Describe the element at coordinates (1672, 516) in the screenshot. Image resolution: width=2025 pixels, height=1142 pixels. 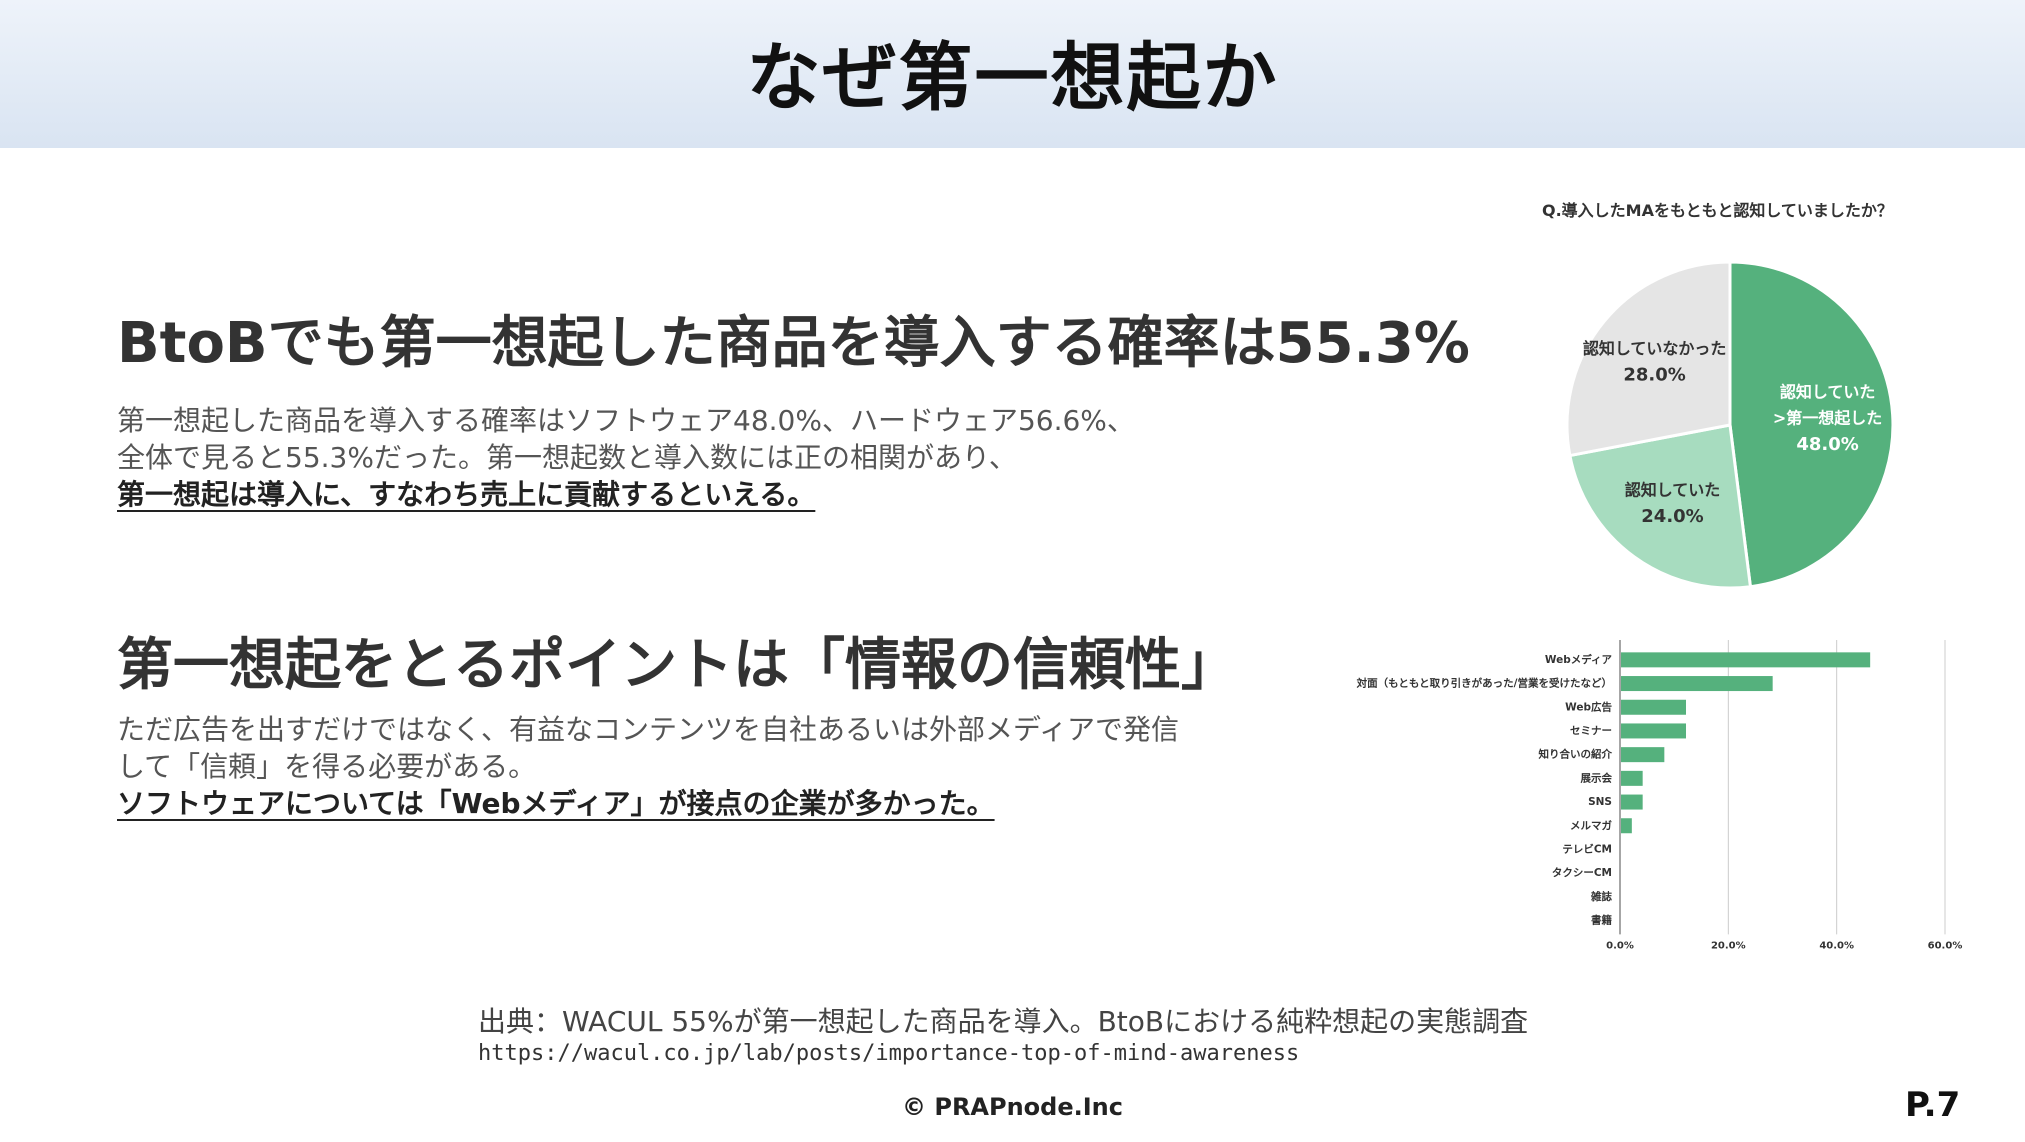
I see `pie-slice-value: 24.0%` at that location.